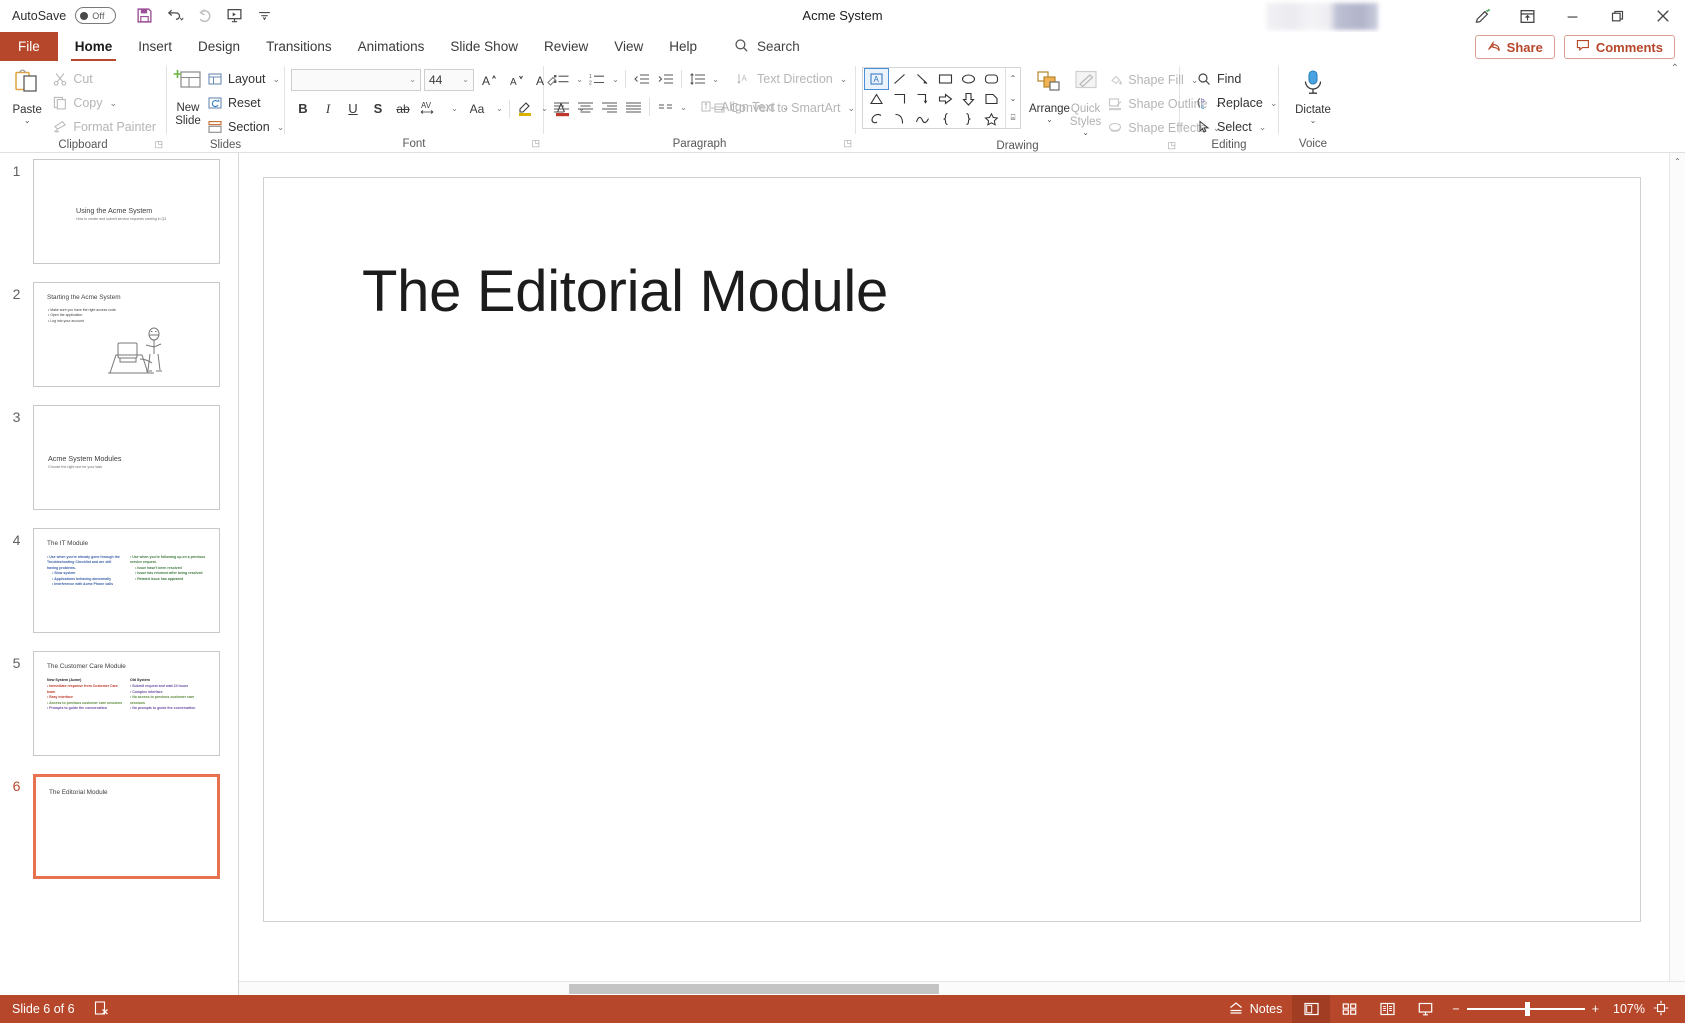 The height and width of the screenshot is (1023, 1685). Describe the element at coordinates (126, 826) in the screenshot. I see `slide-thumbnail-6: The Editorial Module` at that location.